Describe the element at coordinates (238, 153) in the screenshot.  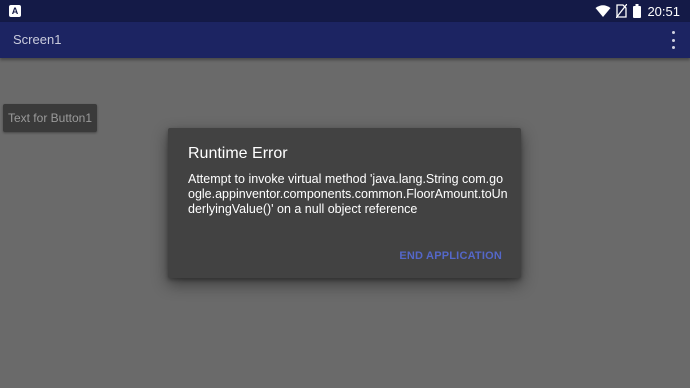
I see `dialog-title: Runtime Error` at that location.